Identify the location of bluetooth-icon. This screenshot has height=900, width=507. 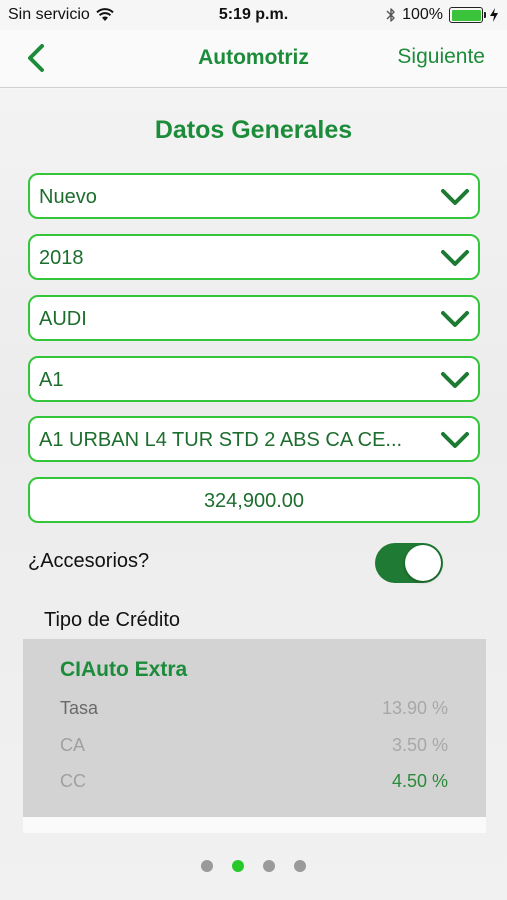
(390, 15).